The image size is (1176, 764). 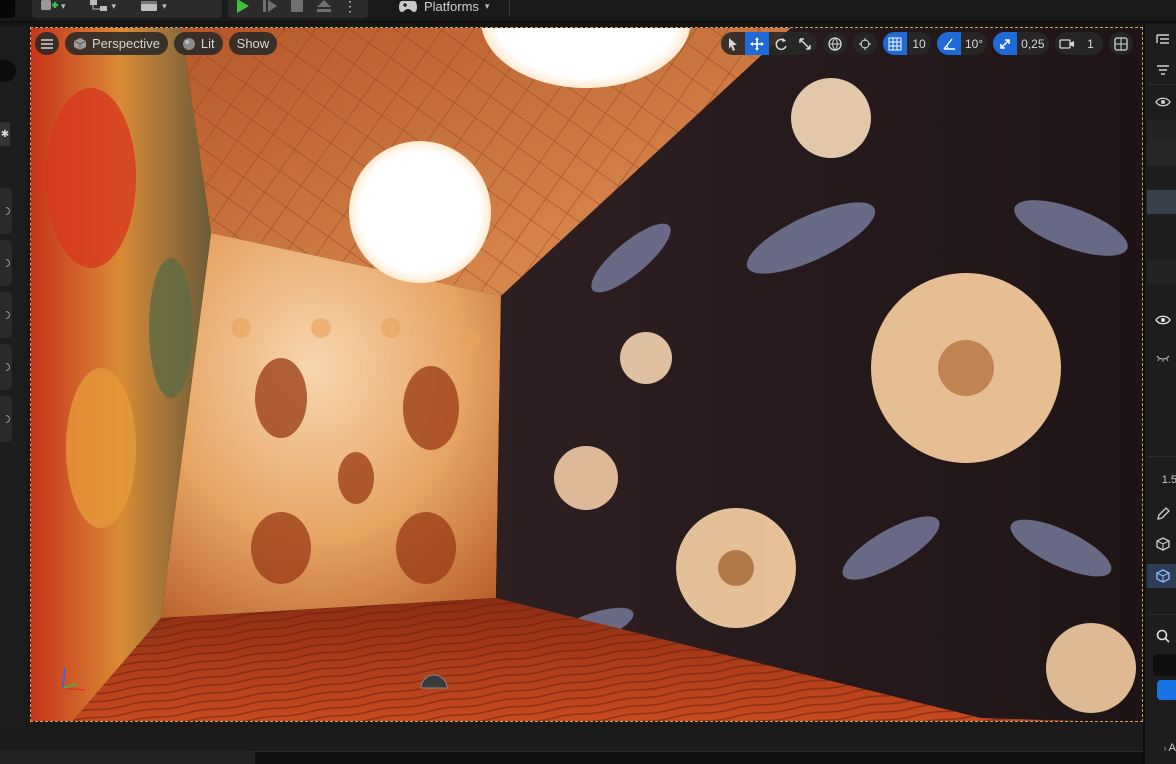 I want to click on coordinate-system-button, so click(x=835, y=43).